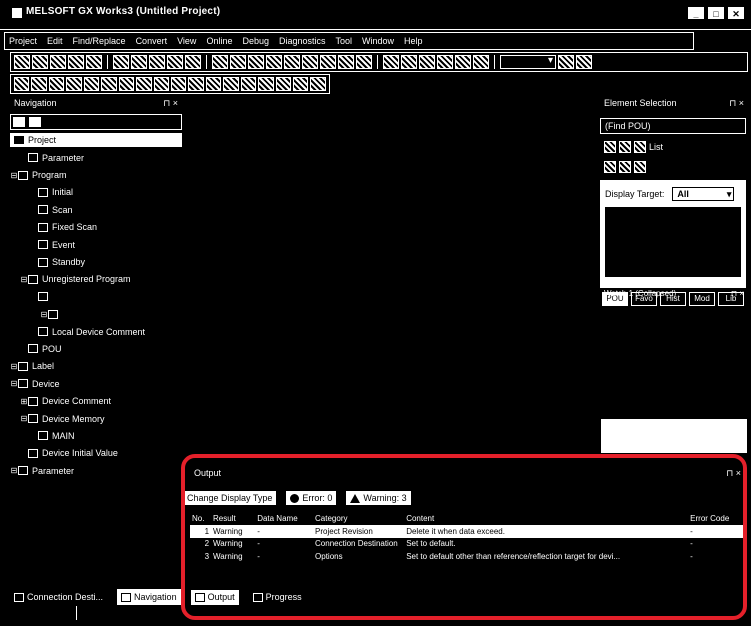 The image size is (751, 626). Describe the element at coordinates (144, 84) in the screenshot. I see `line-vertical-icon` at that location.